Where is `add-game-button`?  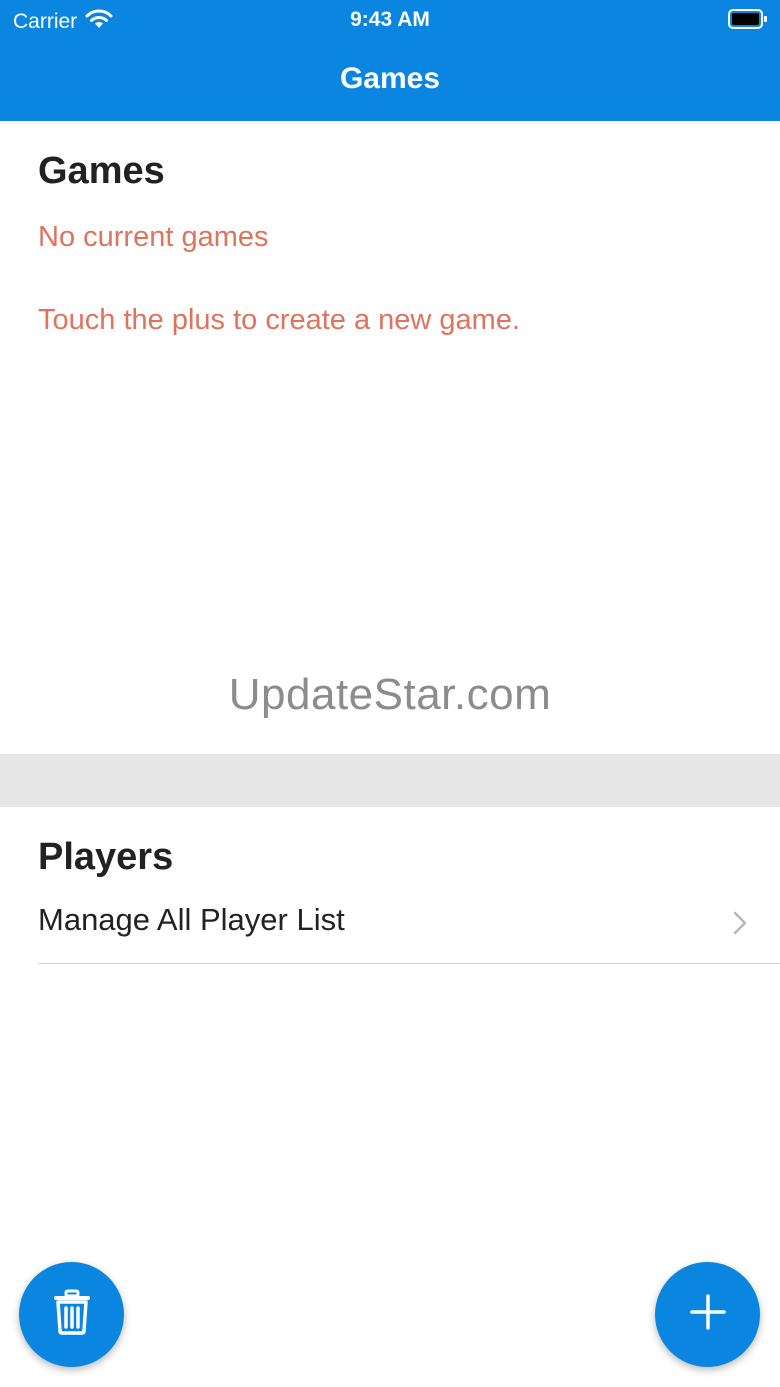 add-game-button is located at coordinates (707, 1314).